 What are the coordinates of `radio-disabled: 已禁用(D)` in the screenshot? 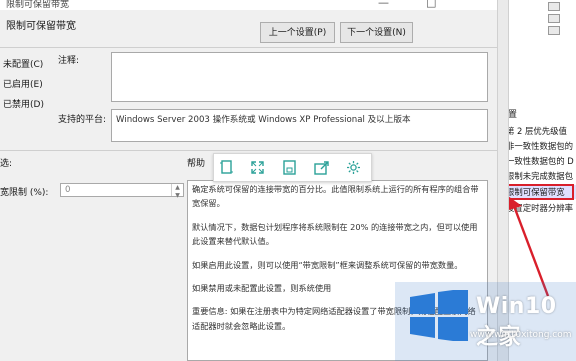 It's located at (23, 103).